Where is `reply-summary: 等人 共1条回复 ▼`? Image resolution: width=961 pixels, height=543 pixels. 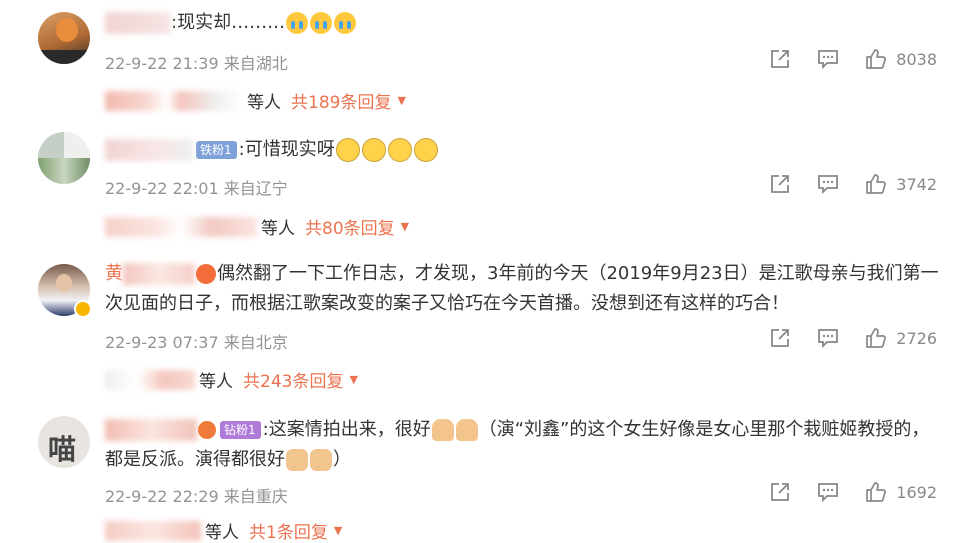
reply-summary: 等人 共1条回复 ▼ is located at coordinates (223, 530).